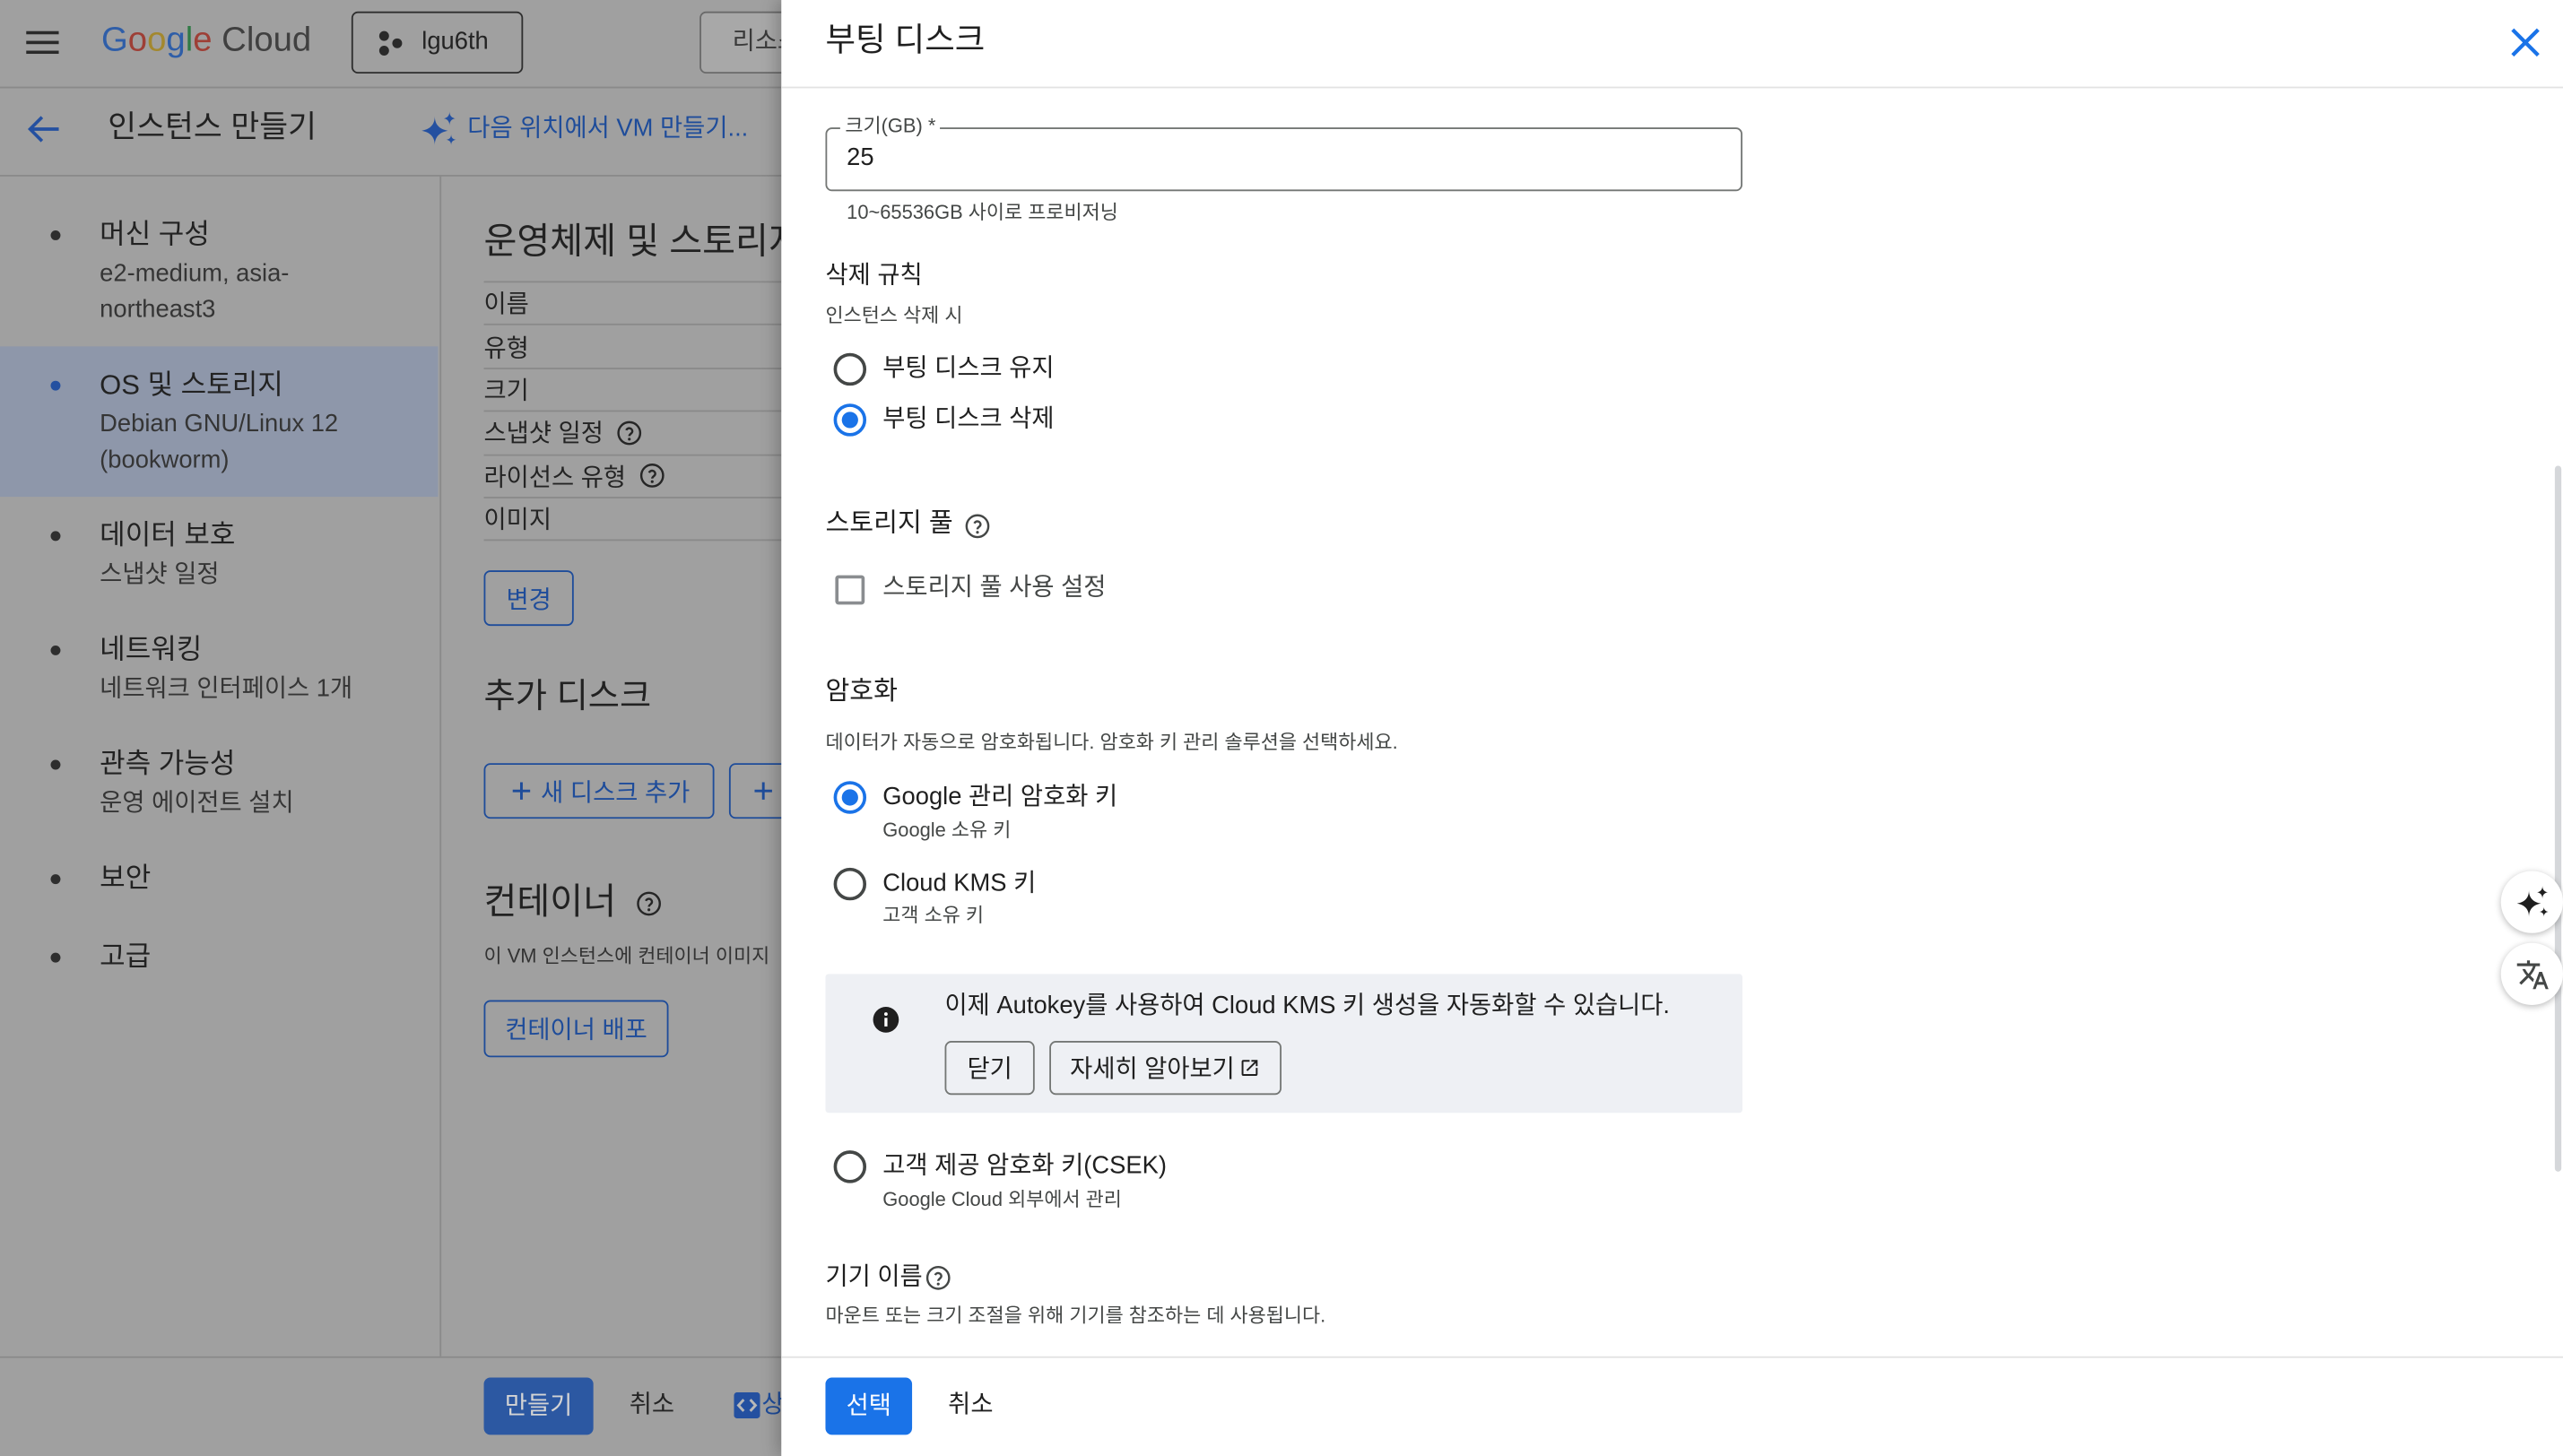  Describe the element at coordinates (226, 688) in the screenshot. I see `nav-item-subtitle: 네트워크 인터페이스 1개` at that location.